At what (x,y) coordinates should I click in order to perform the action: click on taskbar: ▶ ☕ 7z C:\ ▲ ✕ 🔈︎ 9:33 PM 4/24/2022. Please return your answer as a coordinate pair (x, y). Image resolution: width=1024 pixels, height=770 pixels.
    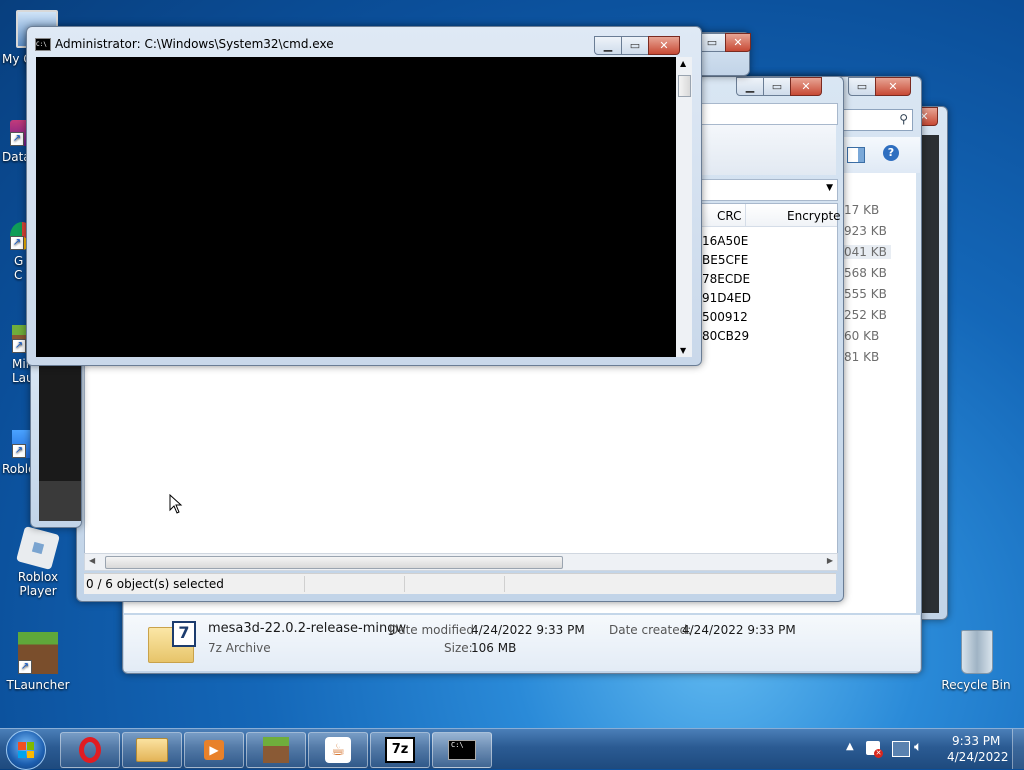
    Looking at the image, I should click on (512, 749).